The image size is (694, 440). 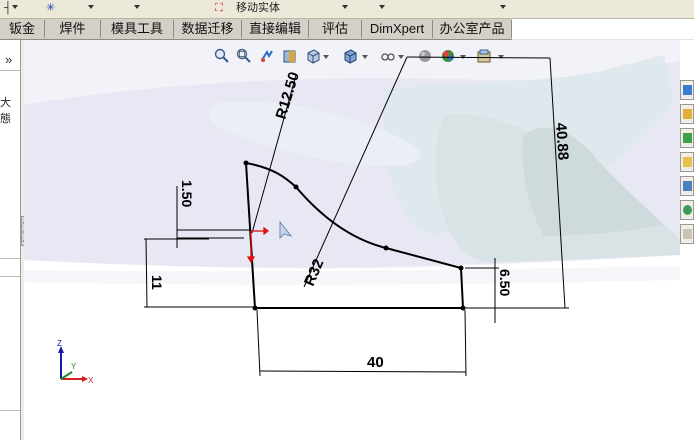 What do you see at coordinates (286, 230) in the screenshot?
I see `mouse-cursor-icon` at bounding box center [286, 230].